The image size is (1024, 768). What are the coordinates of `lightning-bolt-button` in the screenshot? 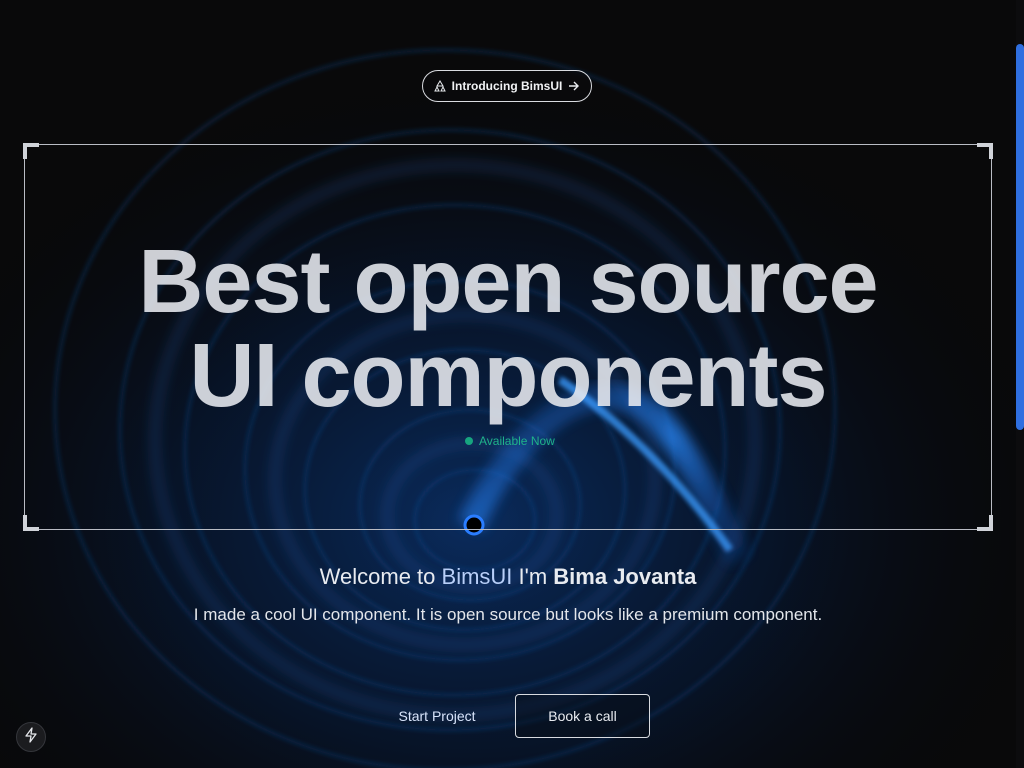 It's located at (31, 737).